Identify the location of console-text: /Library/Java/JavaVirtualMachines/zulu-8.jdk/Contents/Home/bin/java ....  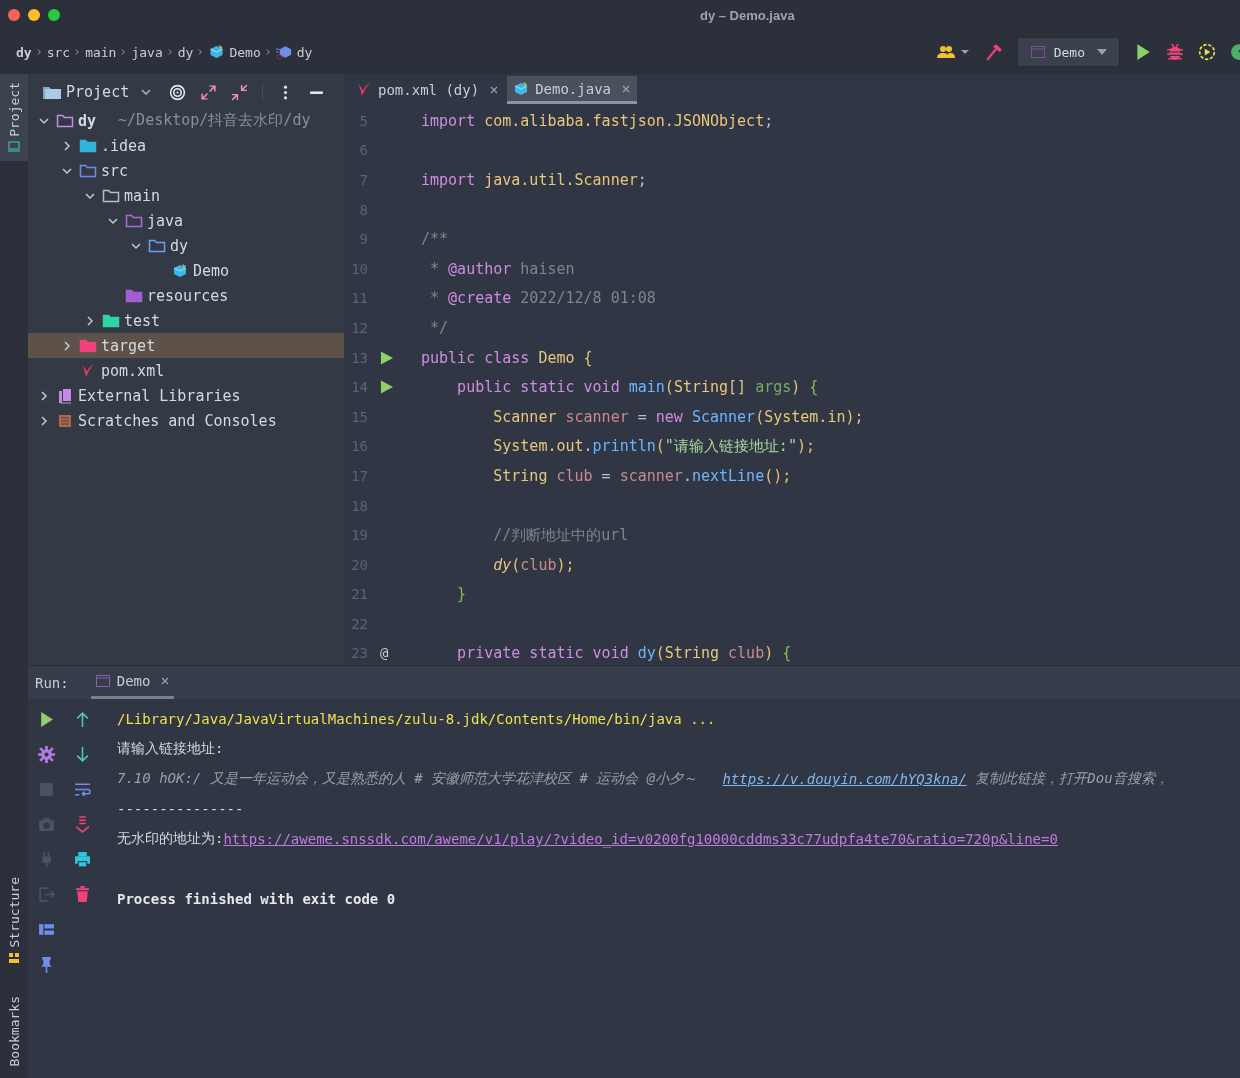
(416, 719).